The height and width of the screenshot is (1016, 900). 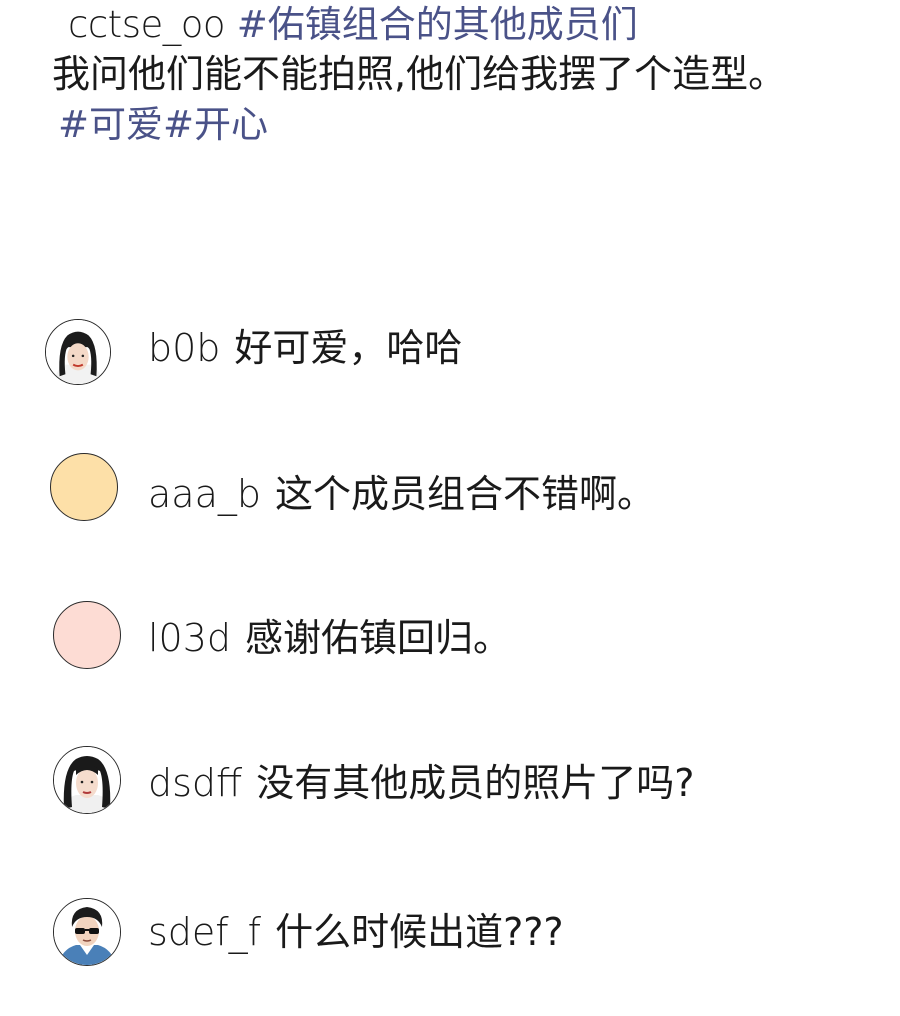 I want to click on comment-username: l03d, so click(x=189, y=638).